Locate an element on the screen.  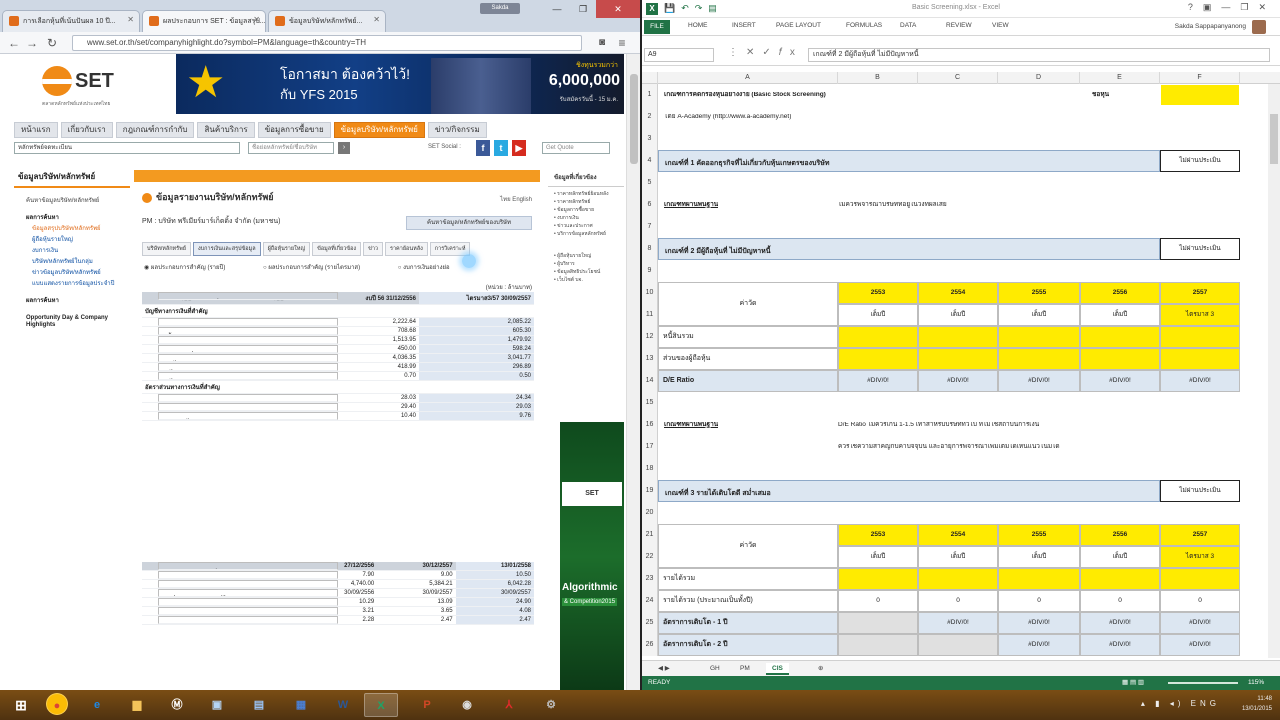
related-info-item: • งบการเงิน is located at coordinates (586, 218).